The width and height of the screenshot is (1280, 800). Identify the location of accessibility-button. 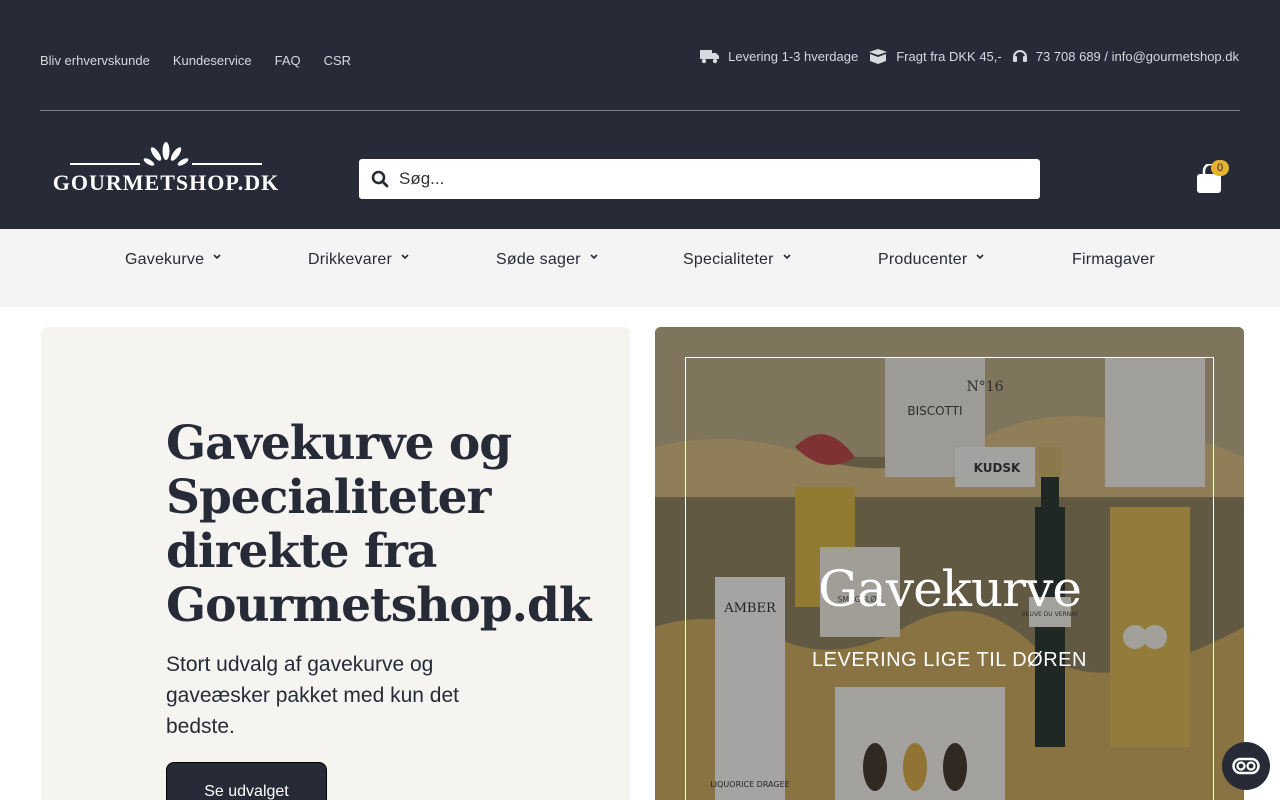
(1246, 766).